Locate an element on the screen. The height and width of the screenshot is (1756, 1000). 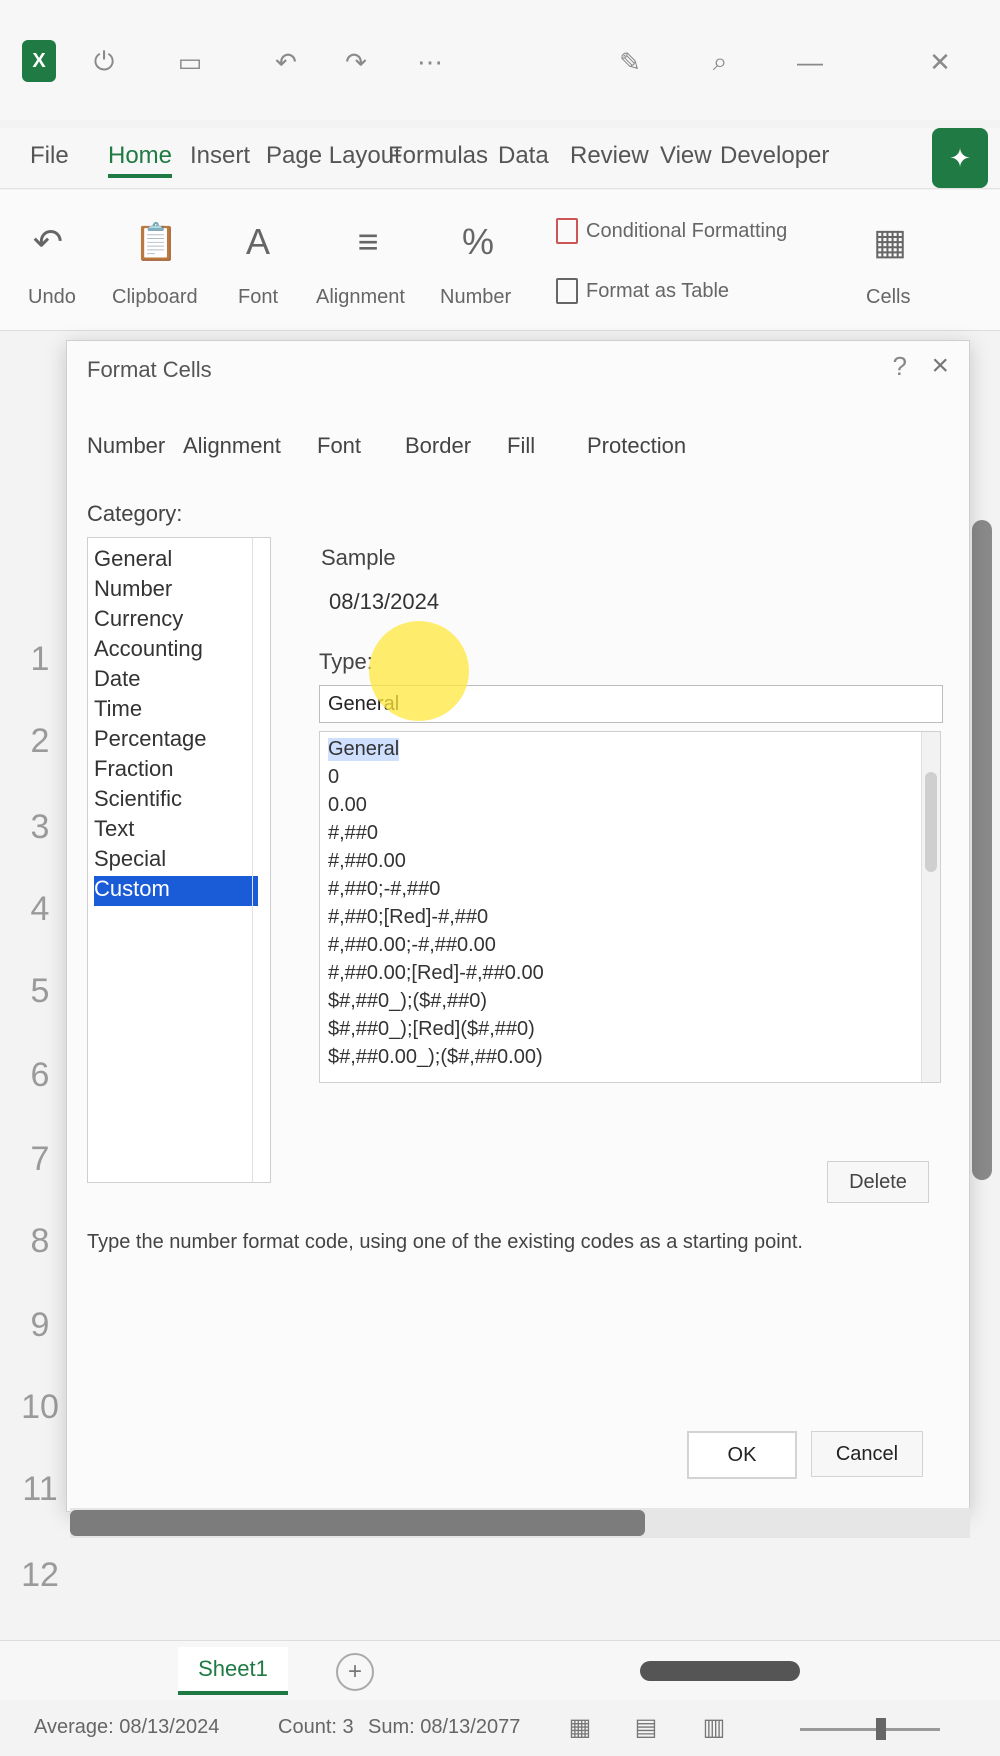
format-as-table-button: Format as Table is located at coordinates (642, 291).